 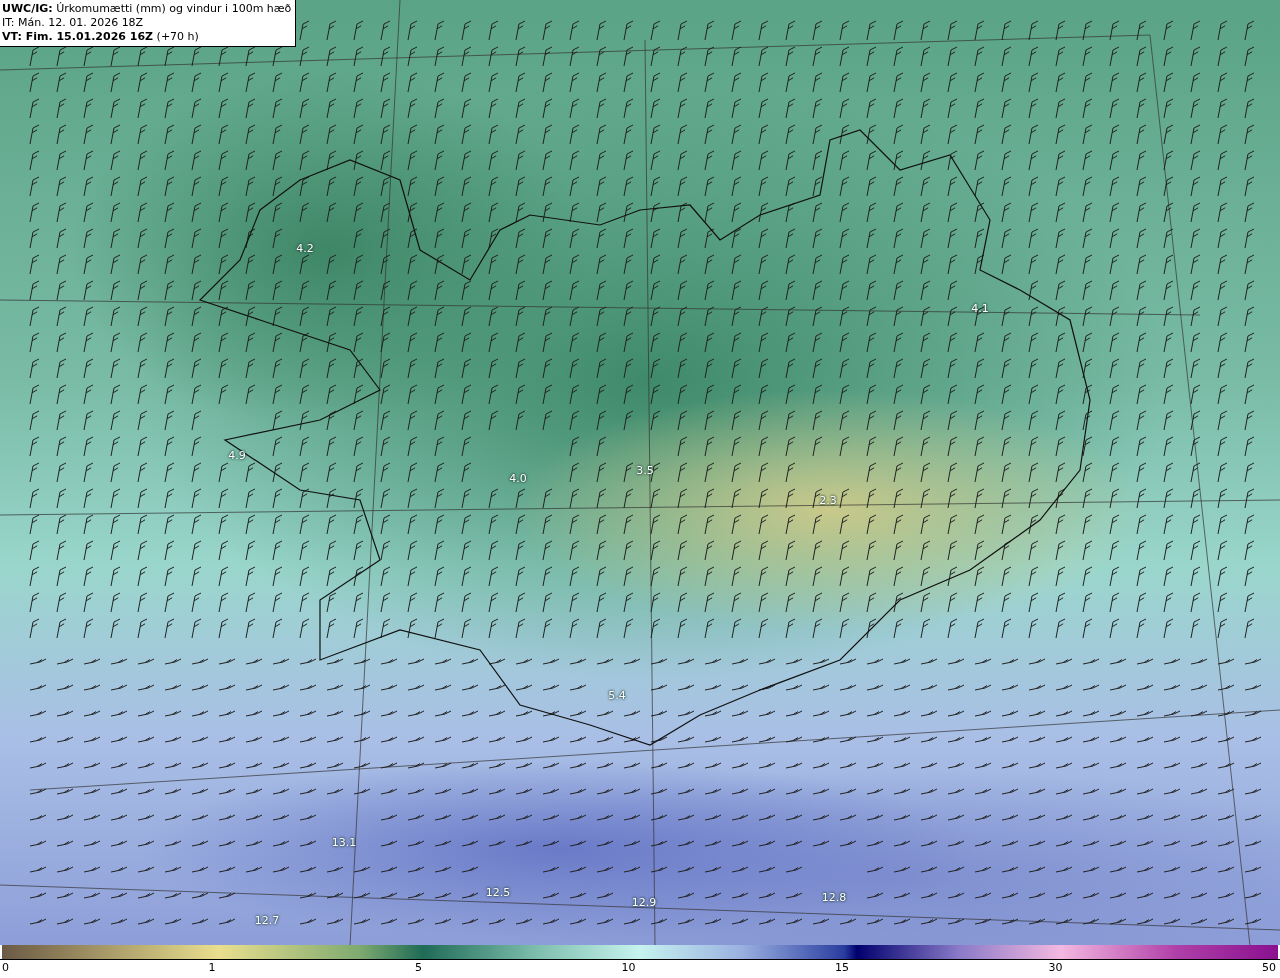 I want to click on value-label: 5.4, so click(x=617, y=695).